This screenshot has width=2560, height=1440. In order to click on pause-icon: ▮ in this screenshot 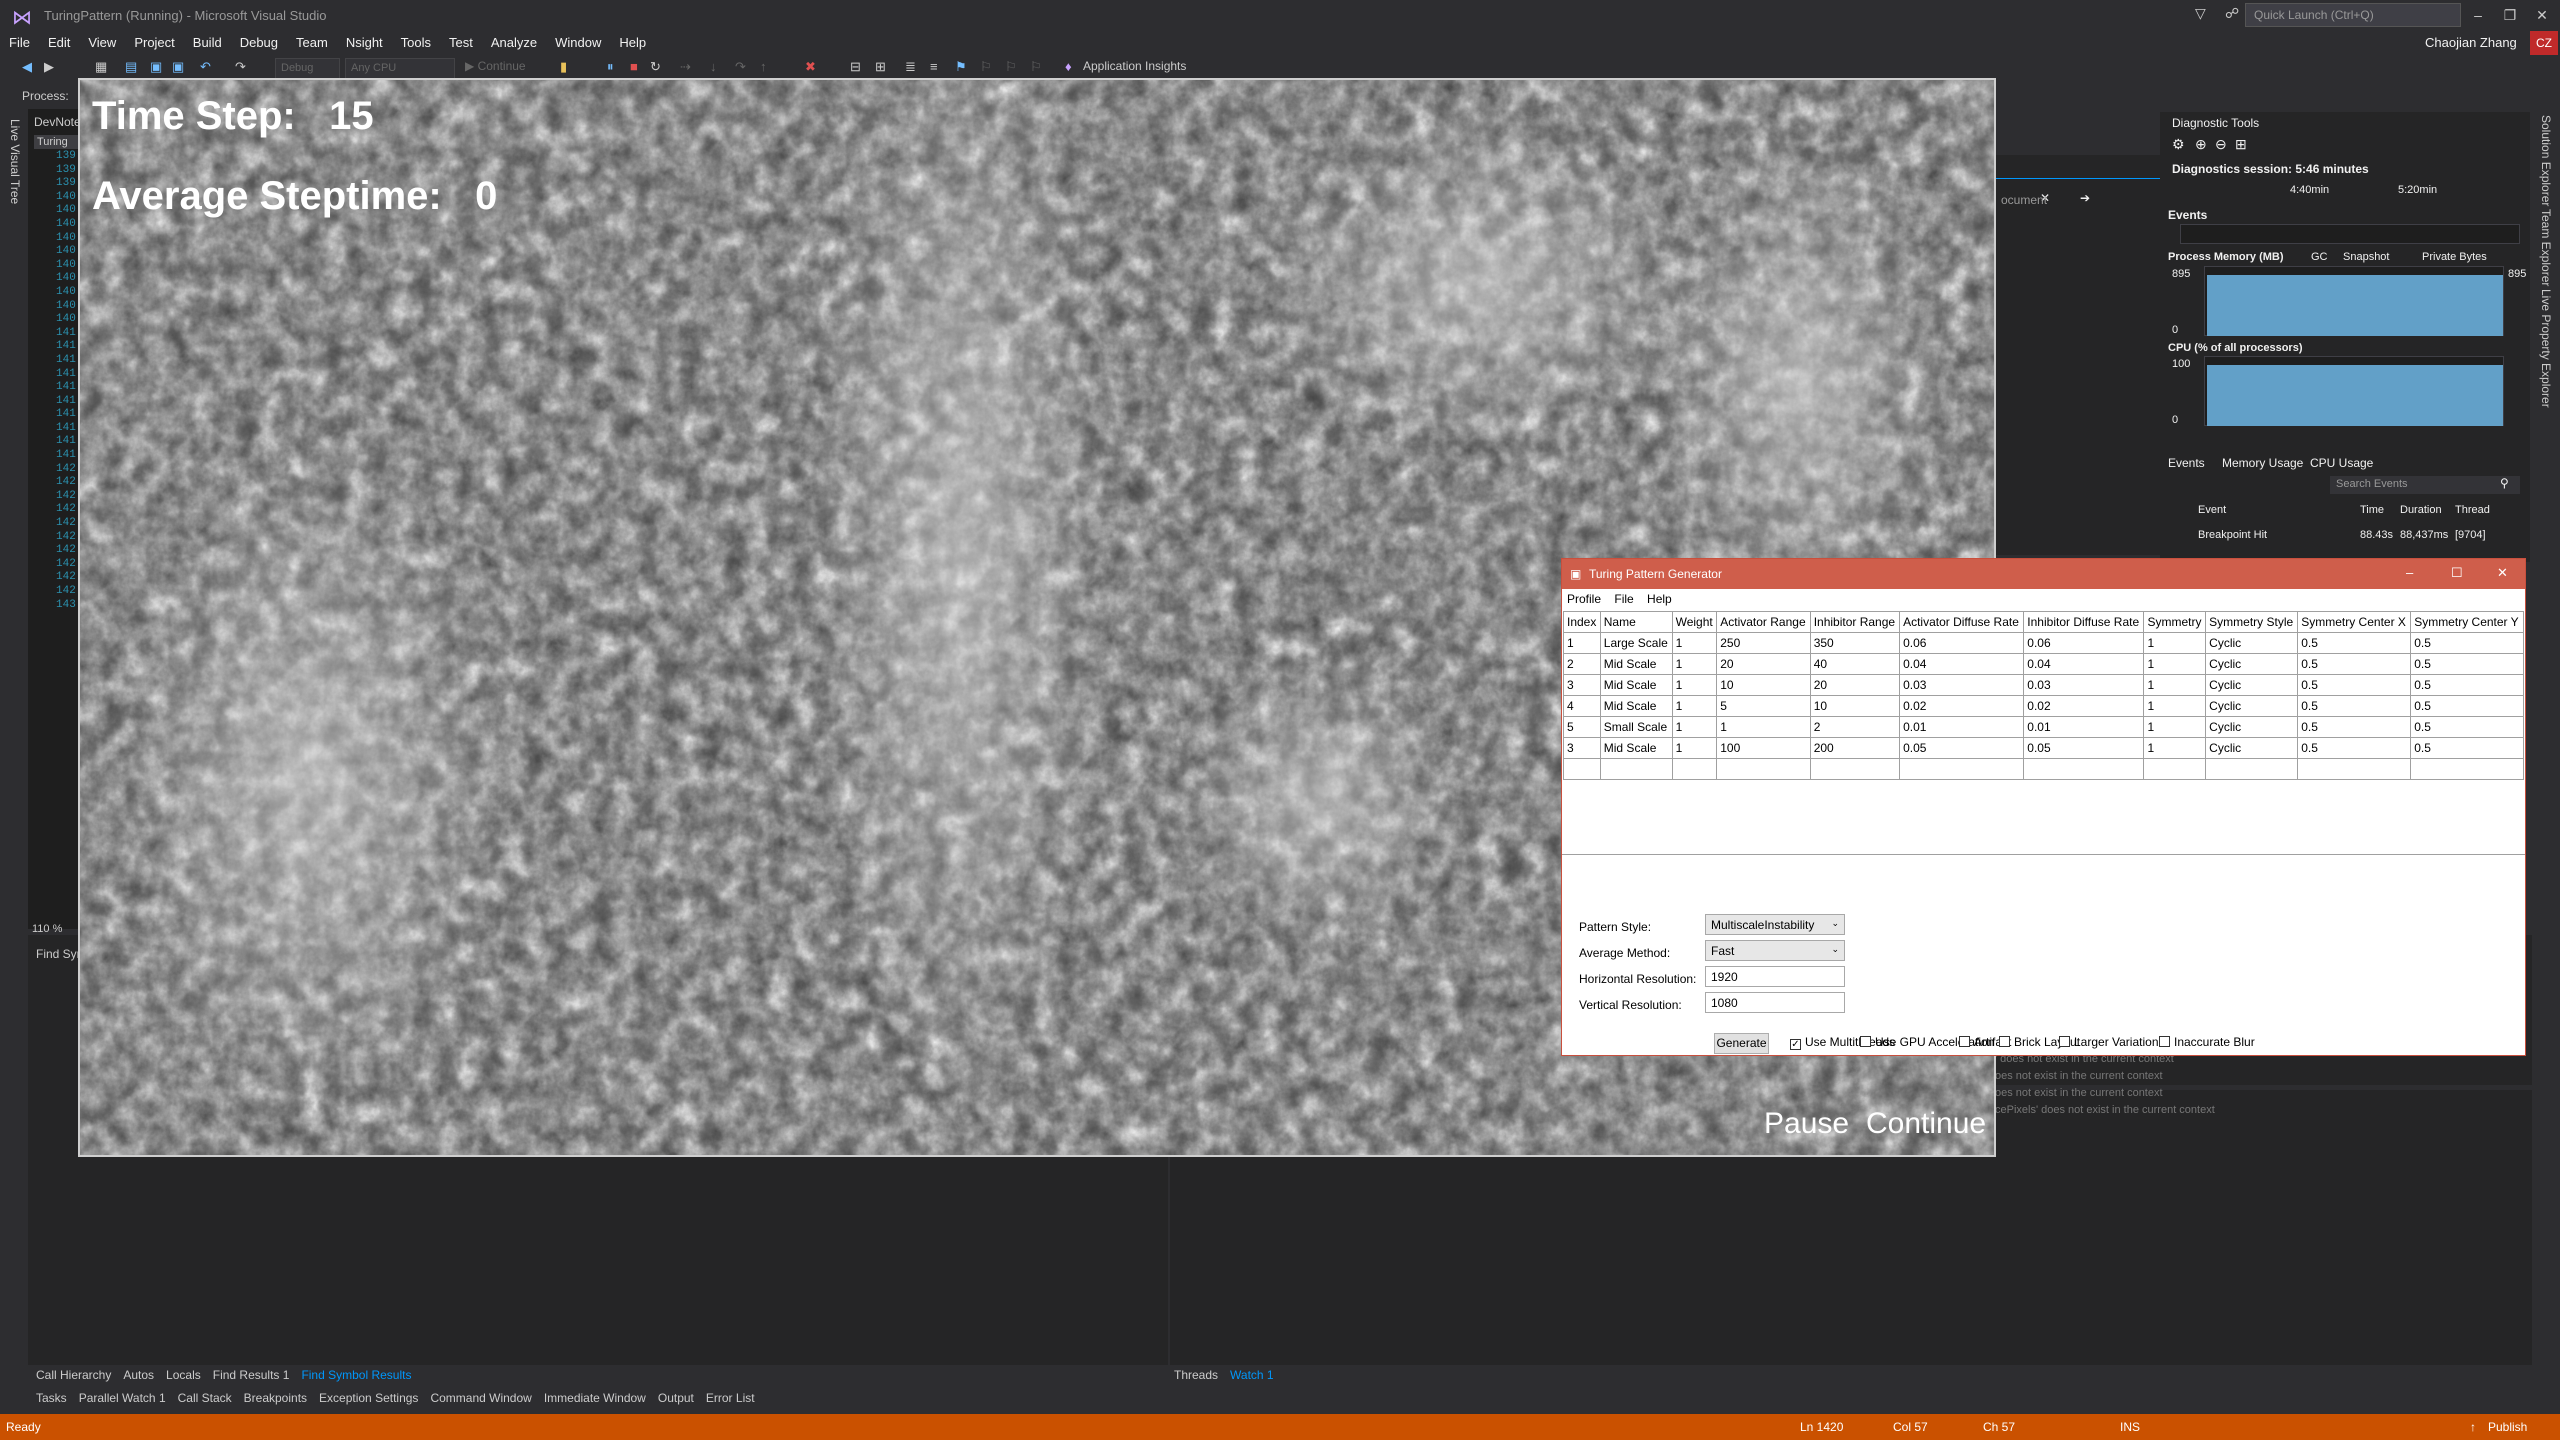, I will do `click(563, 67)`.